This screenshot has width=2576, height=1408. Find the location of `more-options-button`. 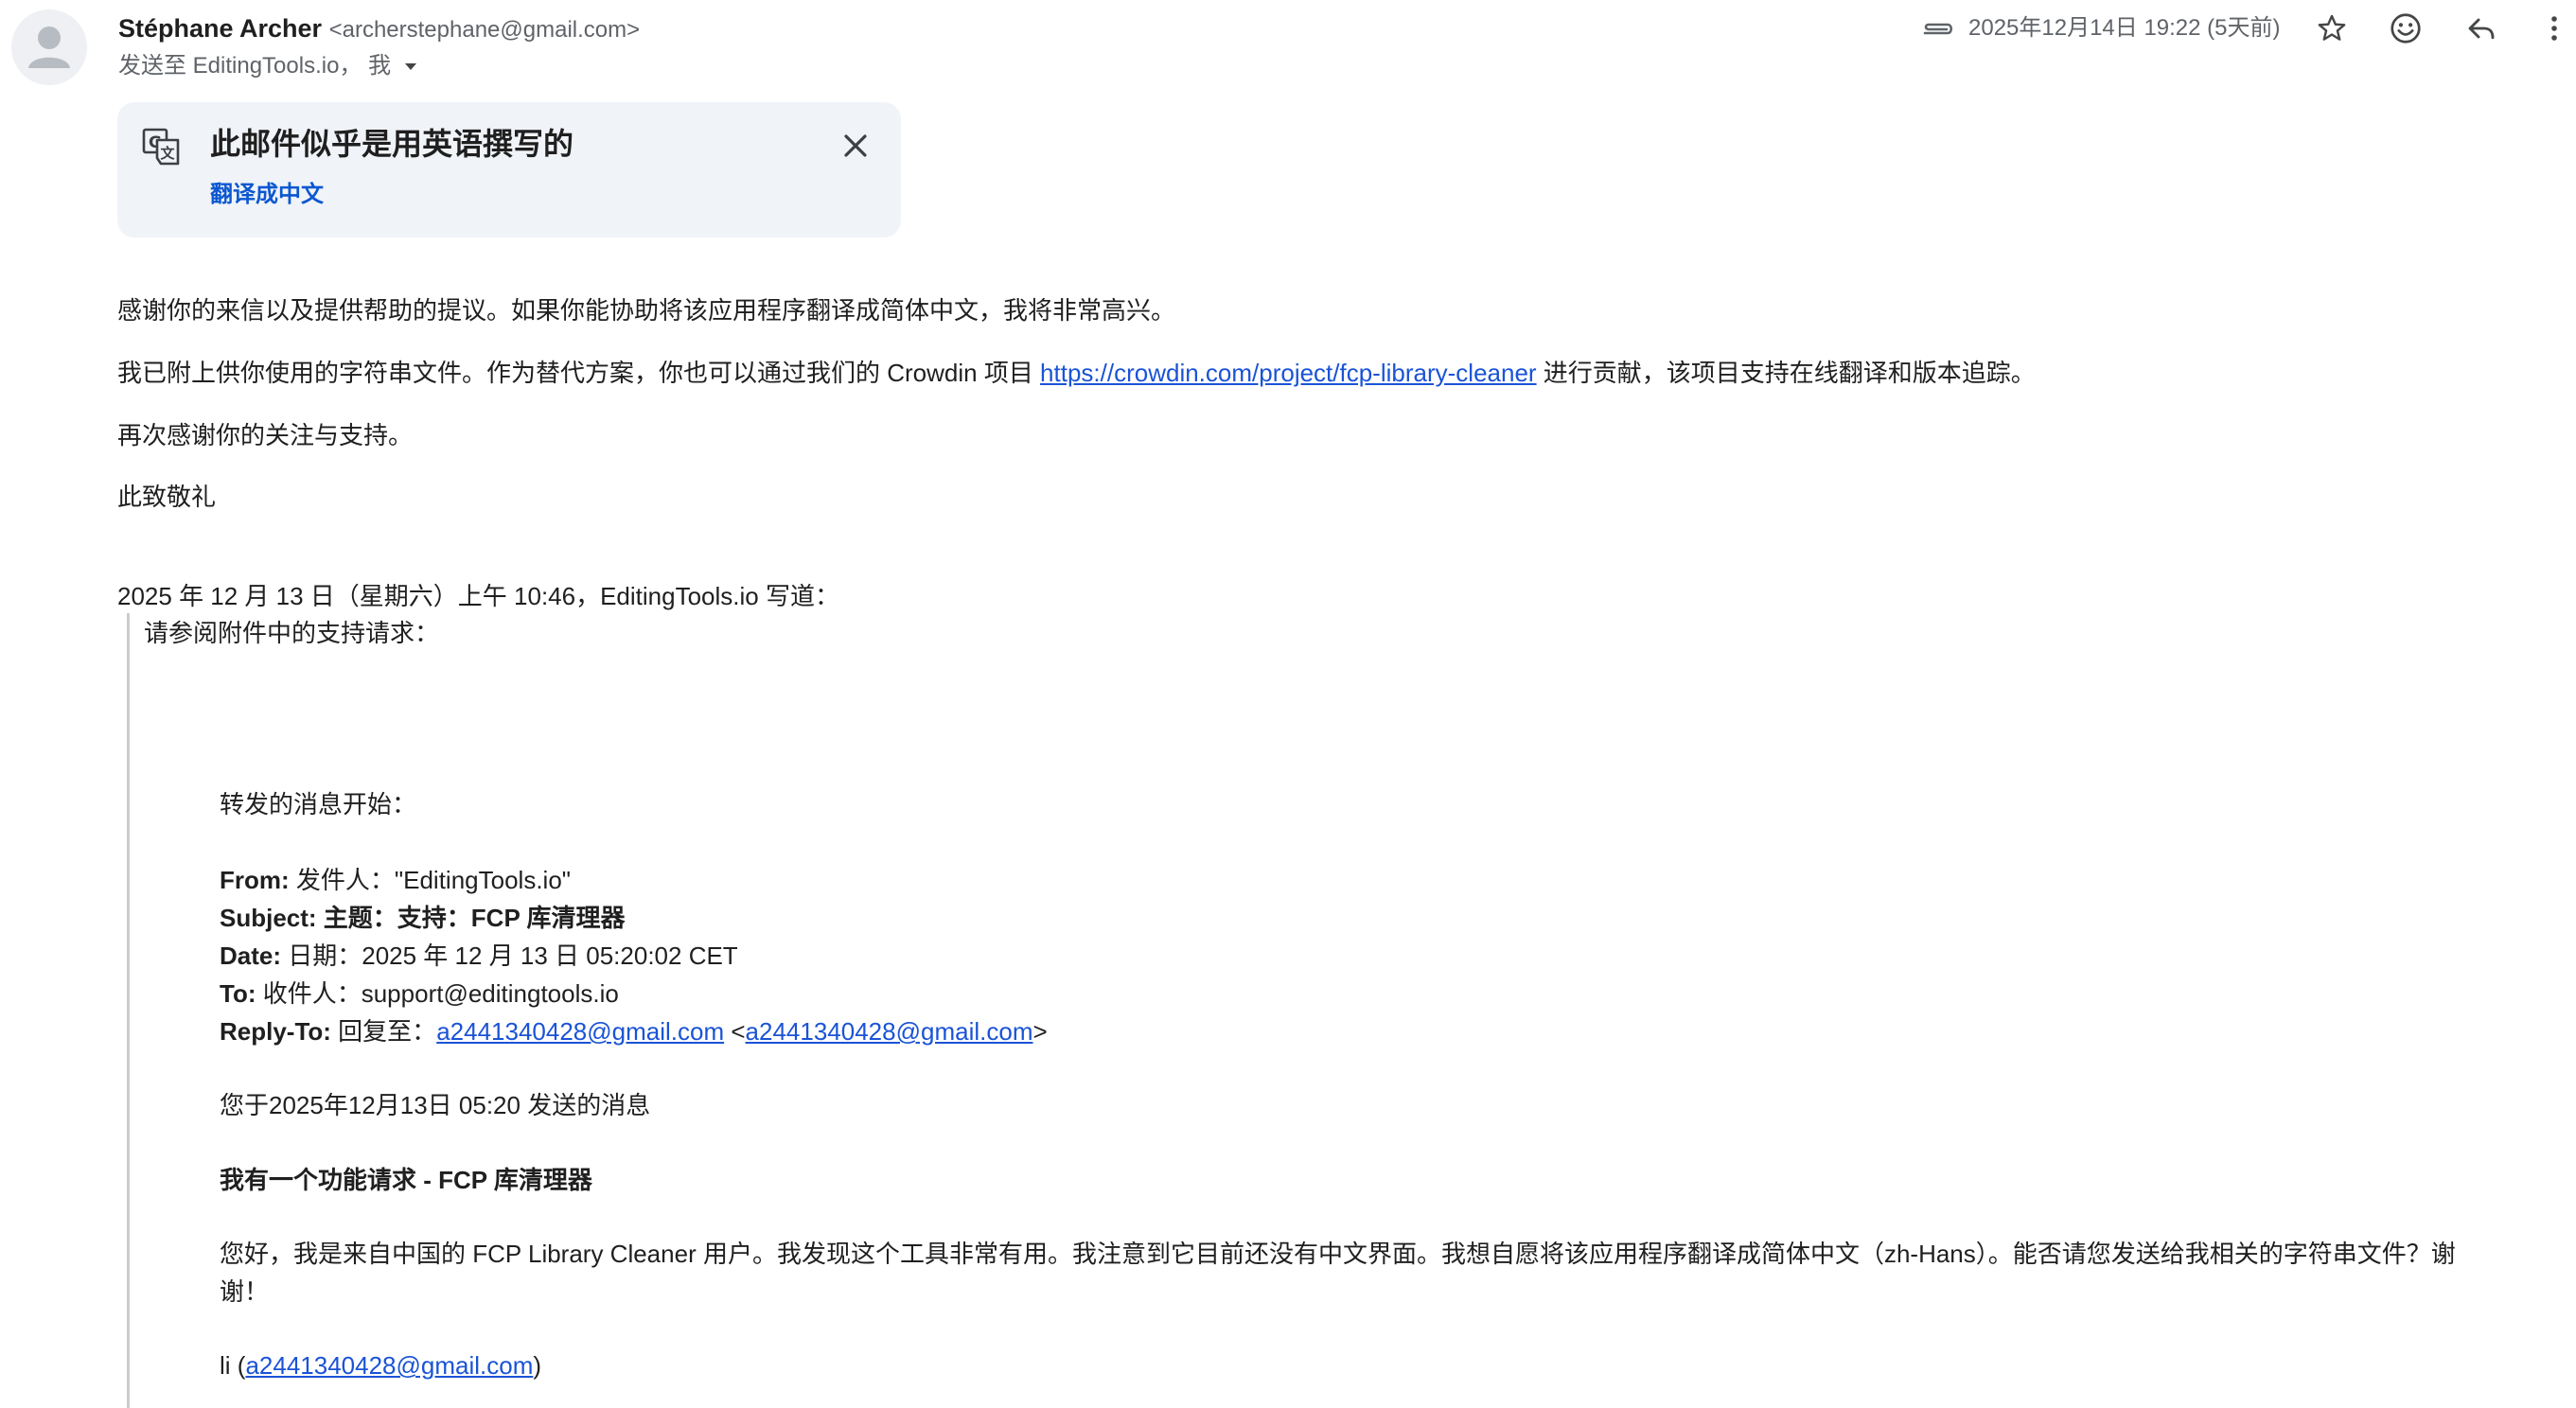

more-options-button is located at coordinates (2554, 29).